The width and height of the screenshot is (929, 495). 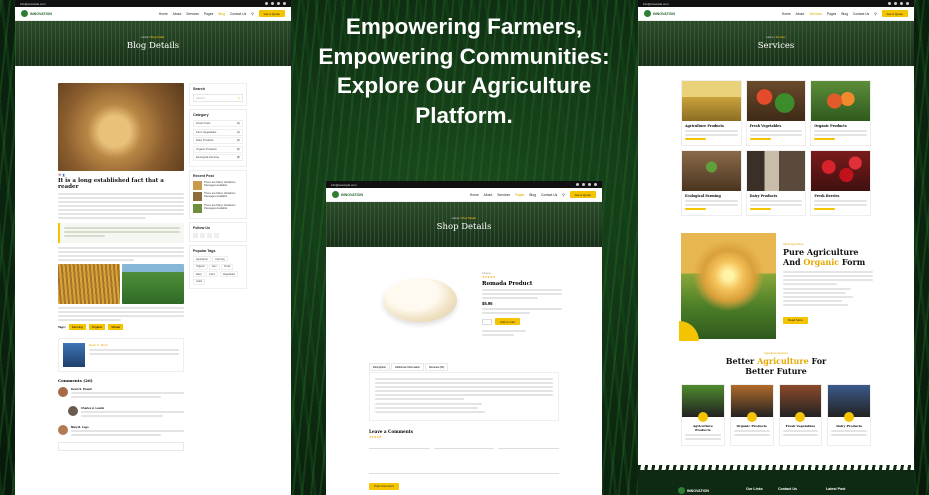 I want to click on email-field, so click(x=464, y=445).